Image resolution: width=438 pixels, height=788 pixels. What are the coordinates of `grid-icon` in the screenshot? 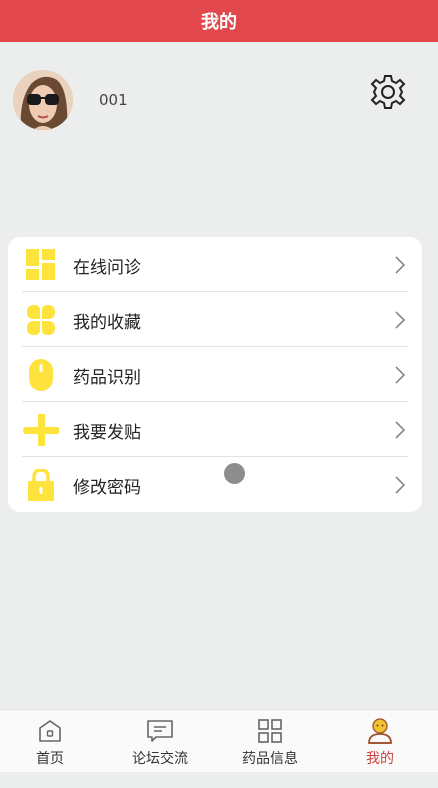 It's located at (270, 731).